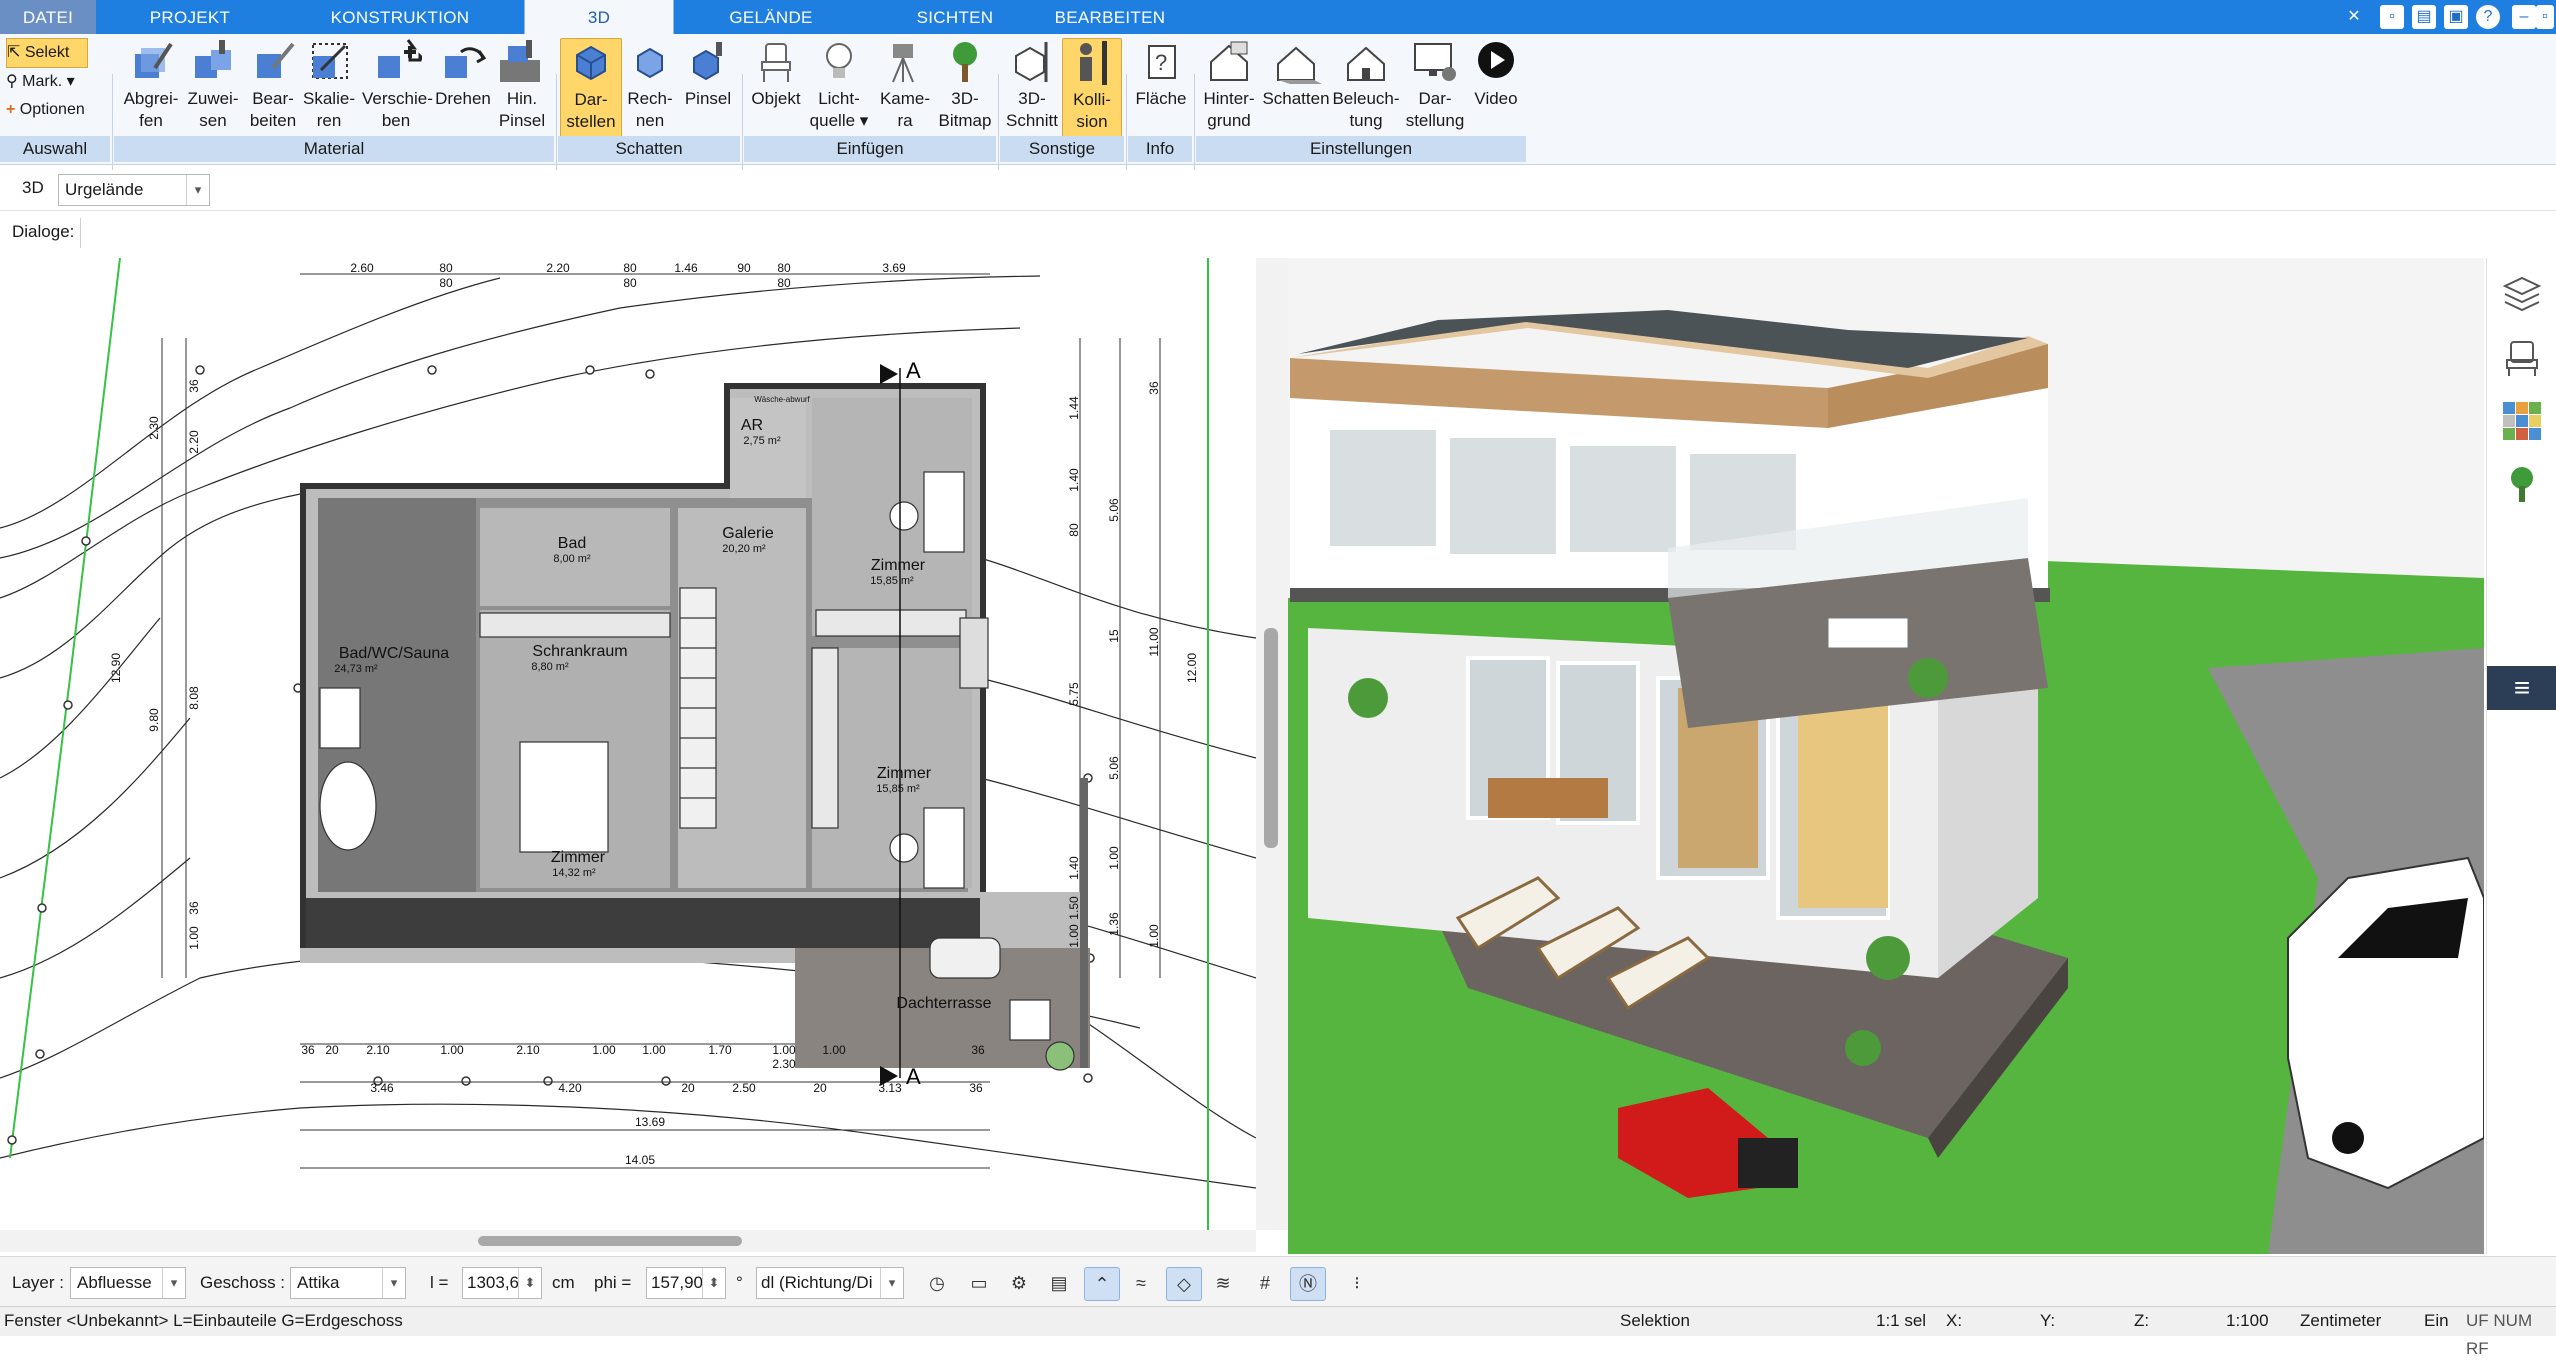  Describe the element at coordinates (2522, 421) in the screenshot. I see `materials-palette-icon` at that location.